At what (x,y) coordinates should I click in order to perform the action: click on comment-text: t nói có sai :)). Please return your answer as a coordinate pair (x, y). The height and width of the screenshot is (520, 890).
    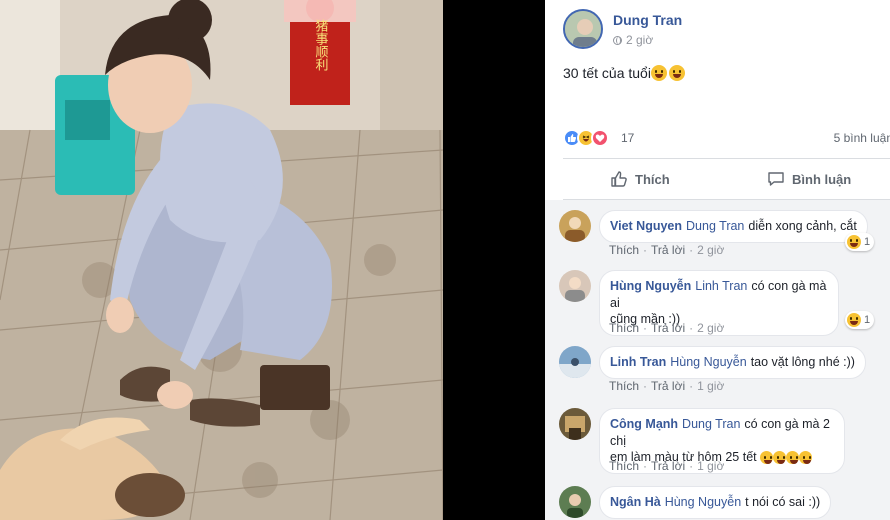
    Looking at the image, I should click on (783, 502).